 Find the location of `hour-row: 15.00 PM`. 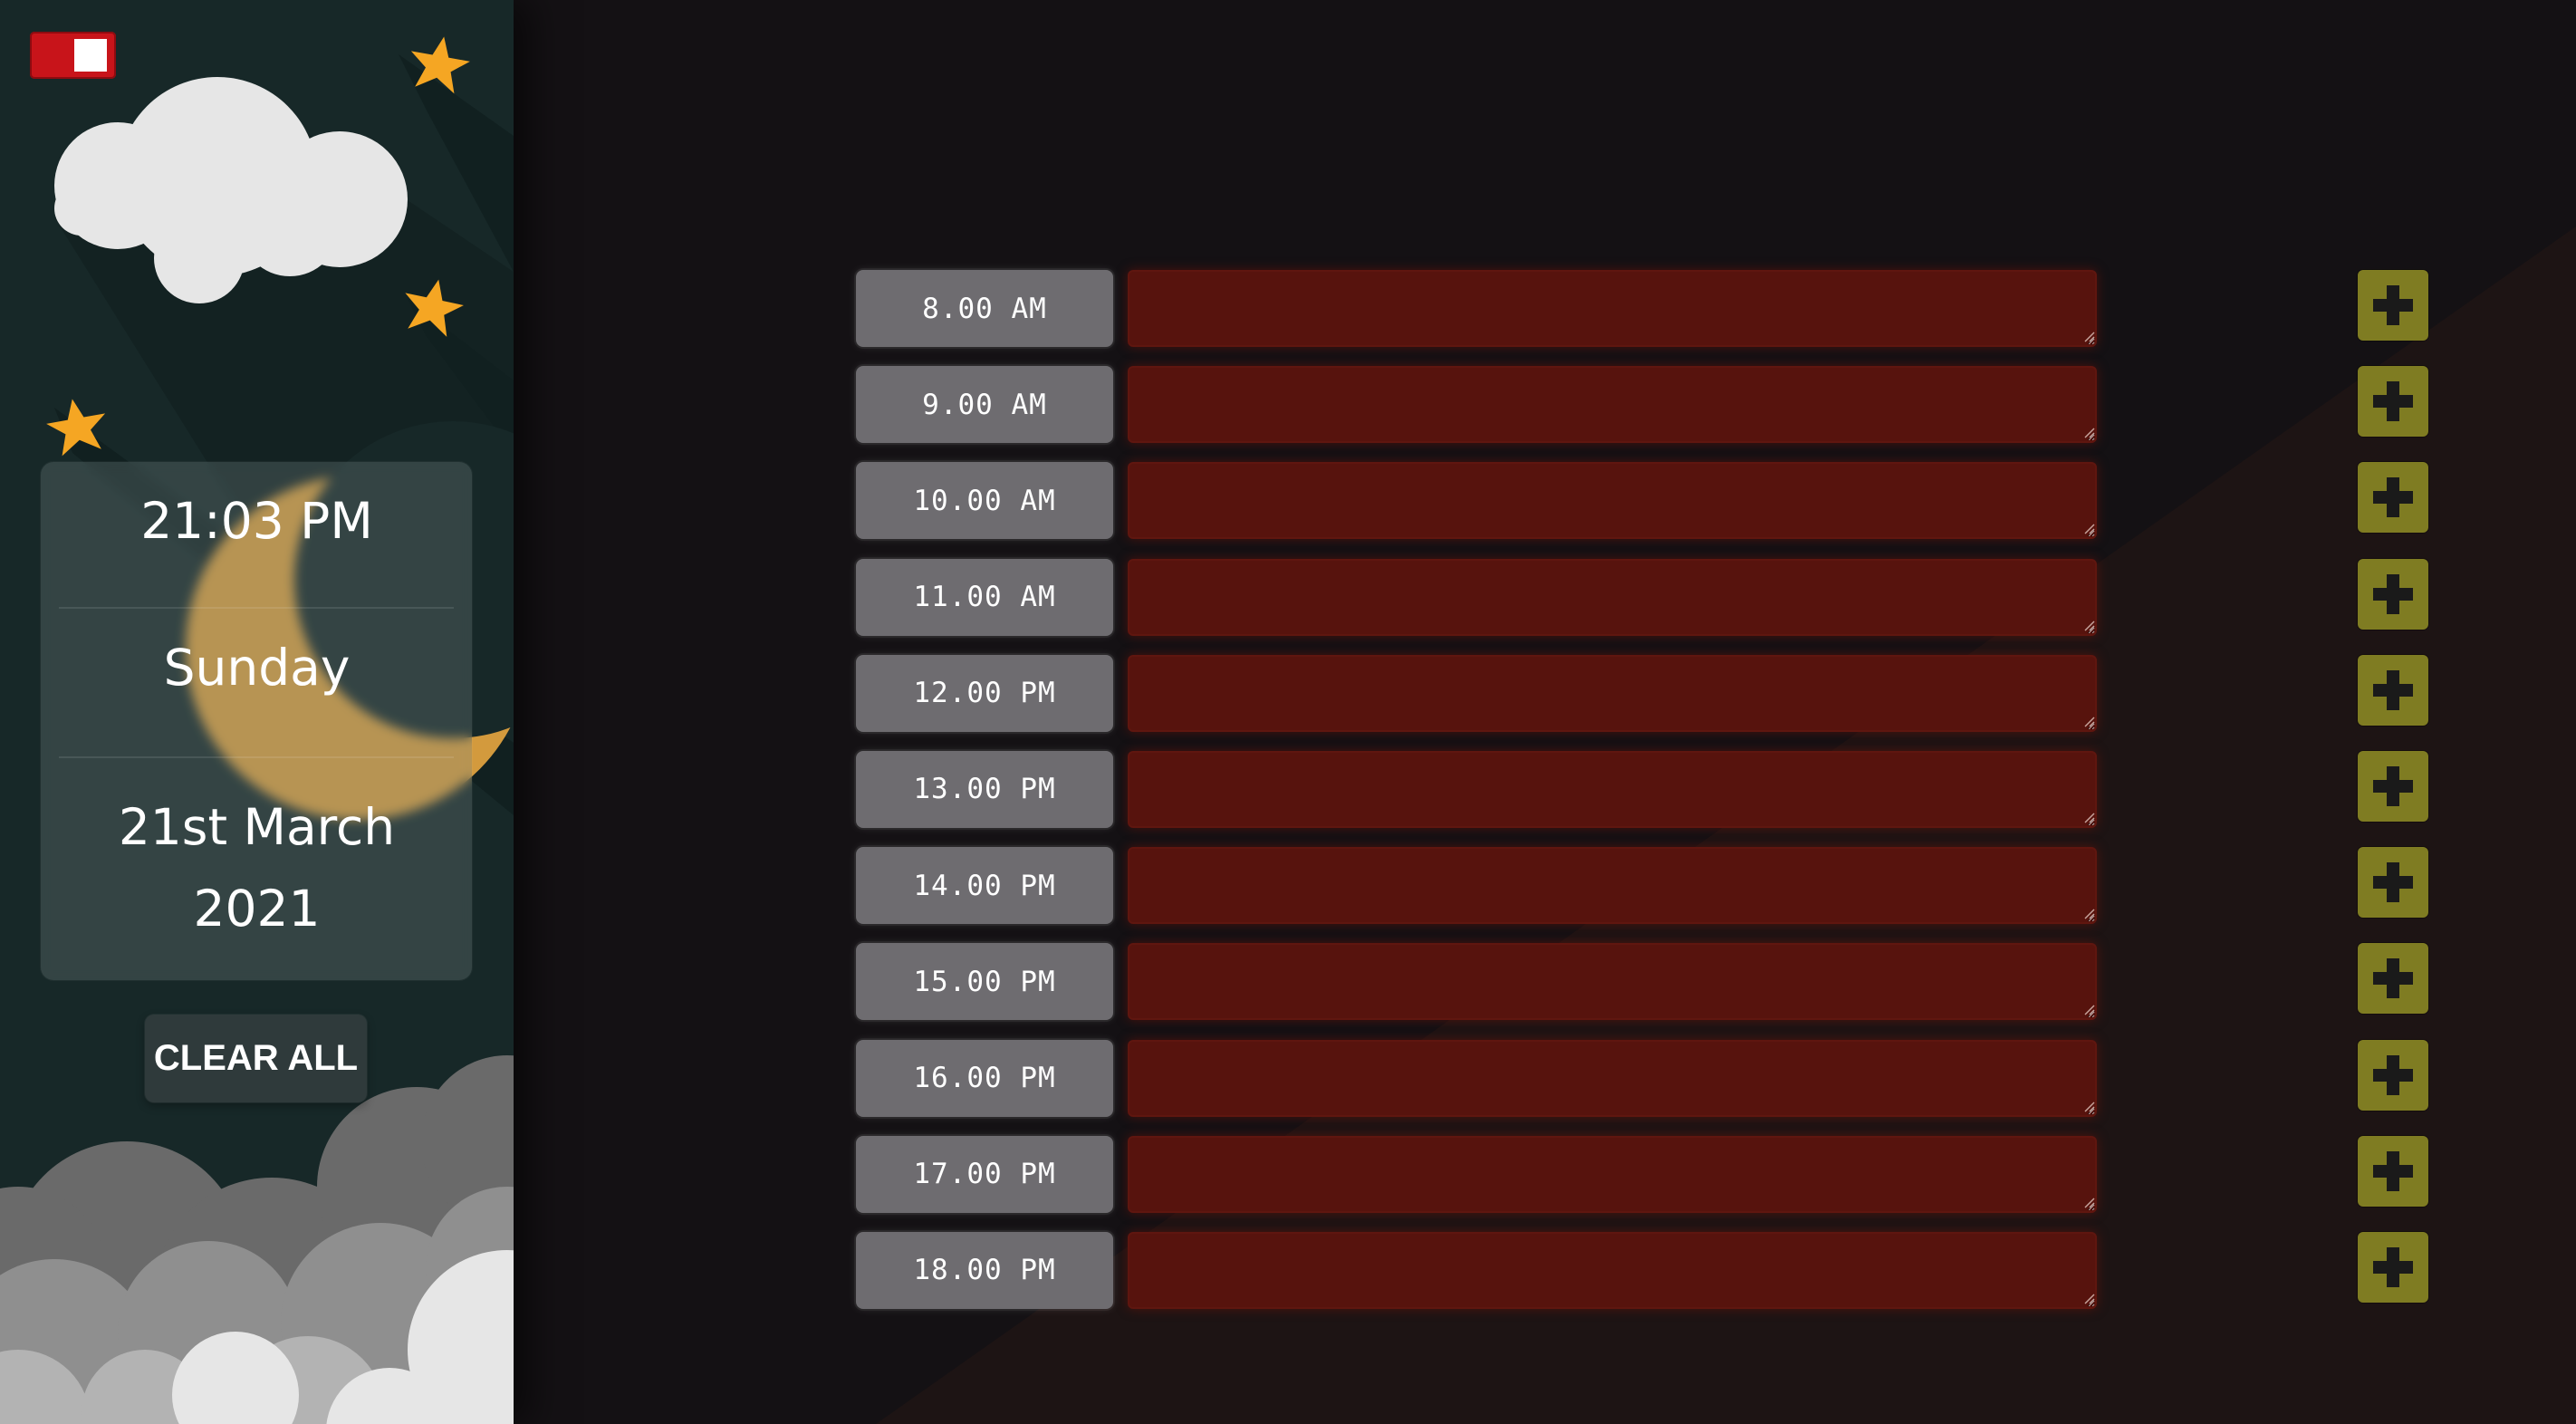

hour-row: 15.00 PM is located at coordinates (1642, 982).